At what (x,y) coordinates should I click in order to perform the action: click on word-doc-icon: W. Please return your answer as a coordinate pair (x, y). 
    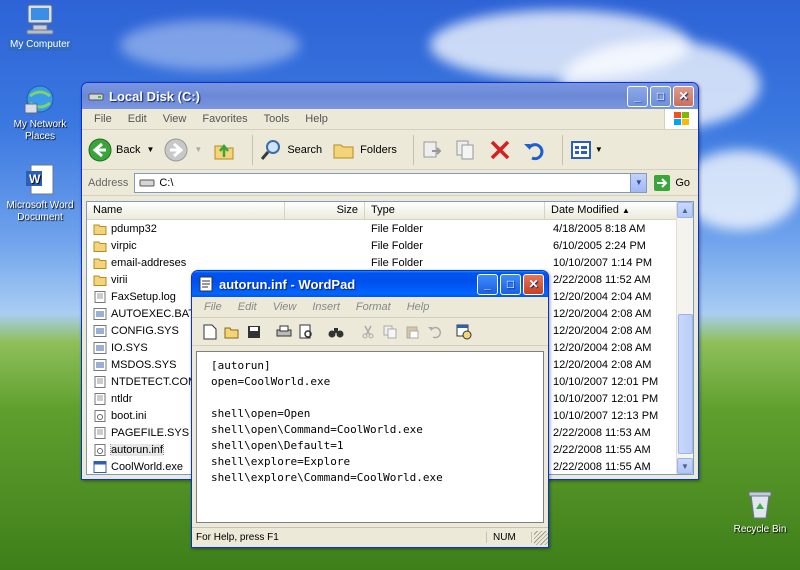
    Looking at the image, I should click on (40, 180).